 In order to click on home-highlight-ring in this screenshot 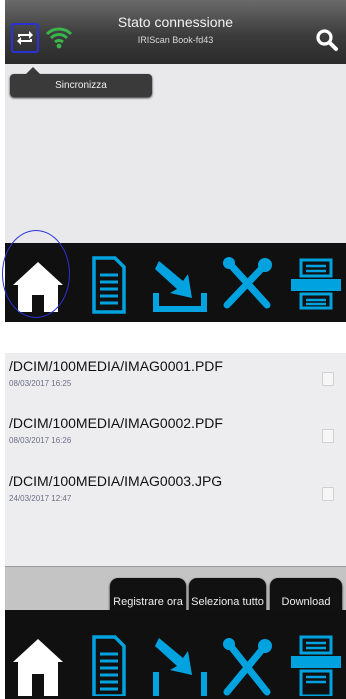, I will do `click(36, 274)`.